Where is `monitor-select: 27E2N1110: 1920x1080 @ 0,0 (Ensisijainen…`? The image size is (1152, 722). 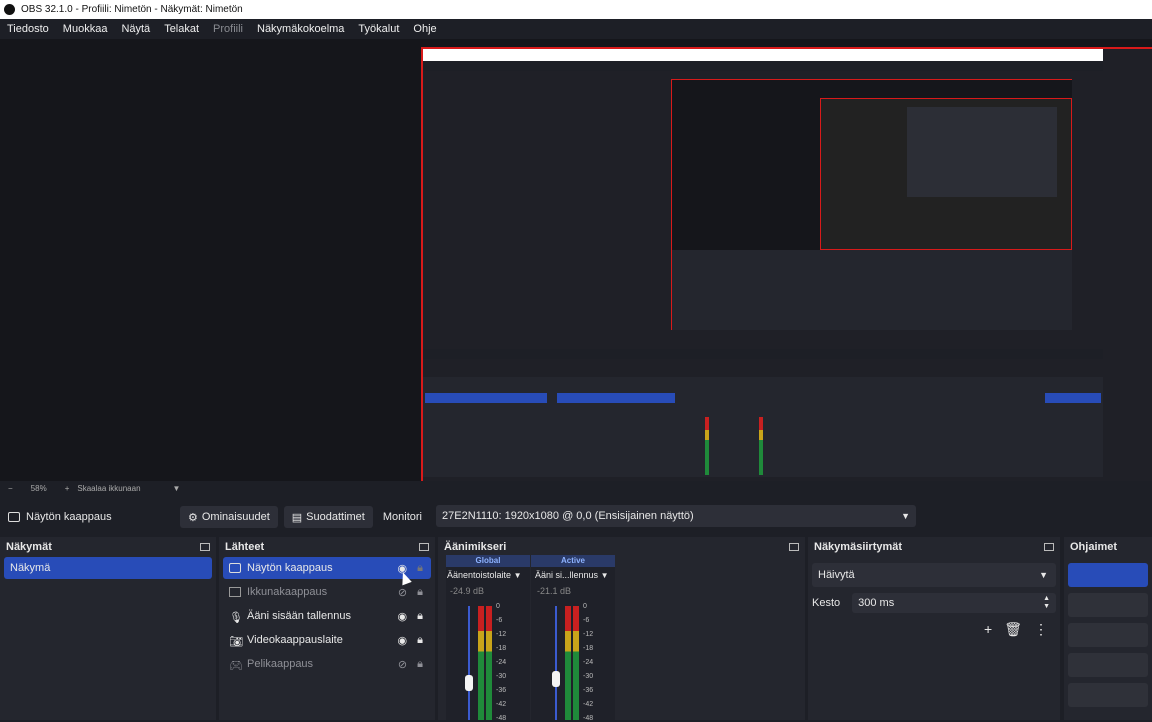
monitor-select: 27E2N1110: 1920x1080 @ 0,0 (Ensisijainen… is located at coordinates (676, 516).